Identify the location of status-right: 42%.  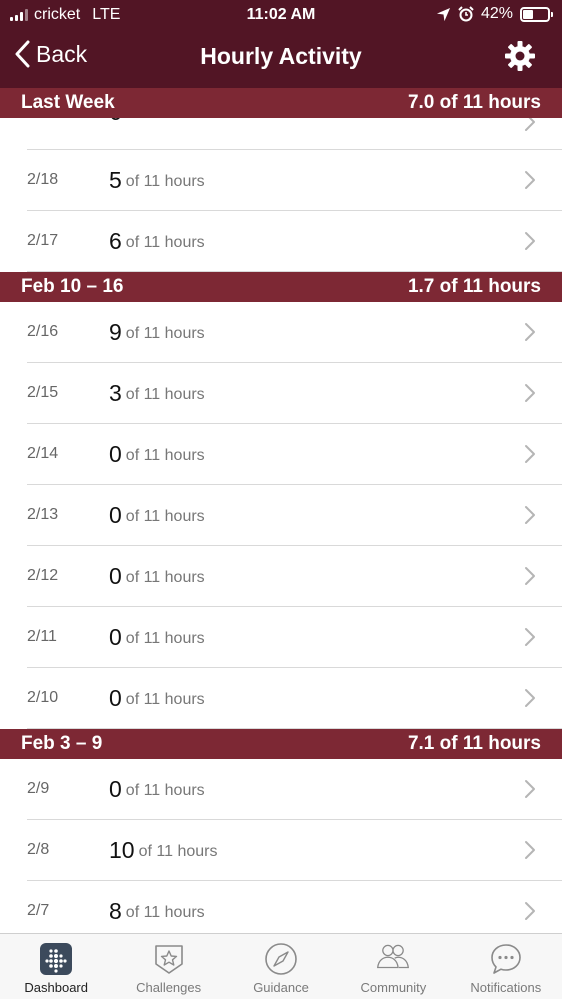
(494, 14).